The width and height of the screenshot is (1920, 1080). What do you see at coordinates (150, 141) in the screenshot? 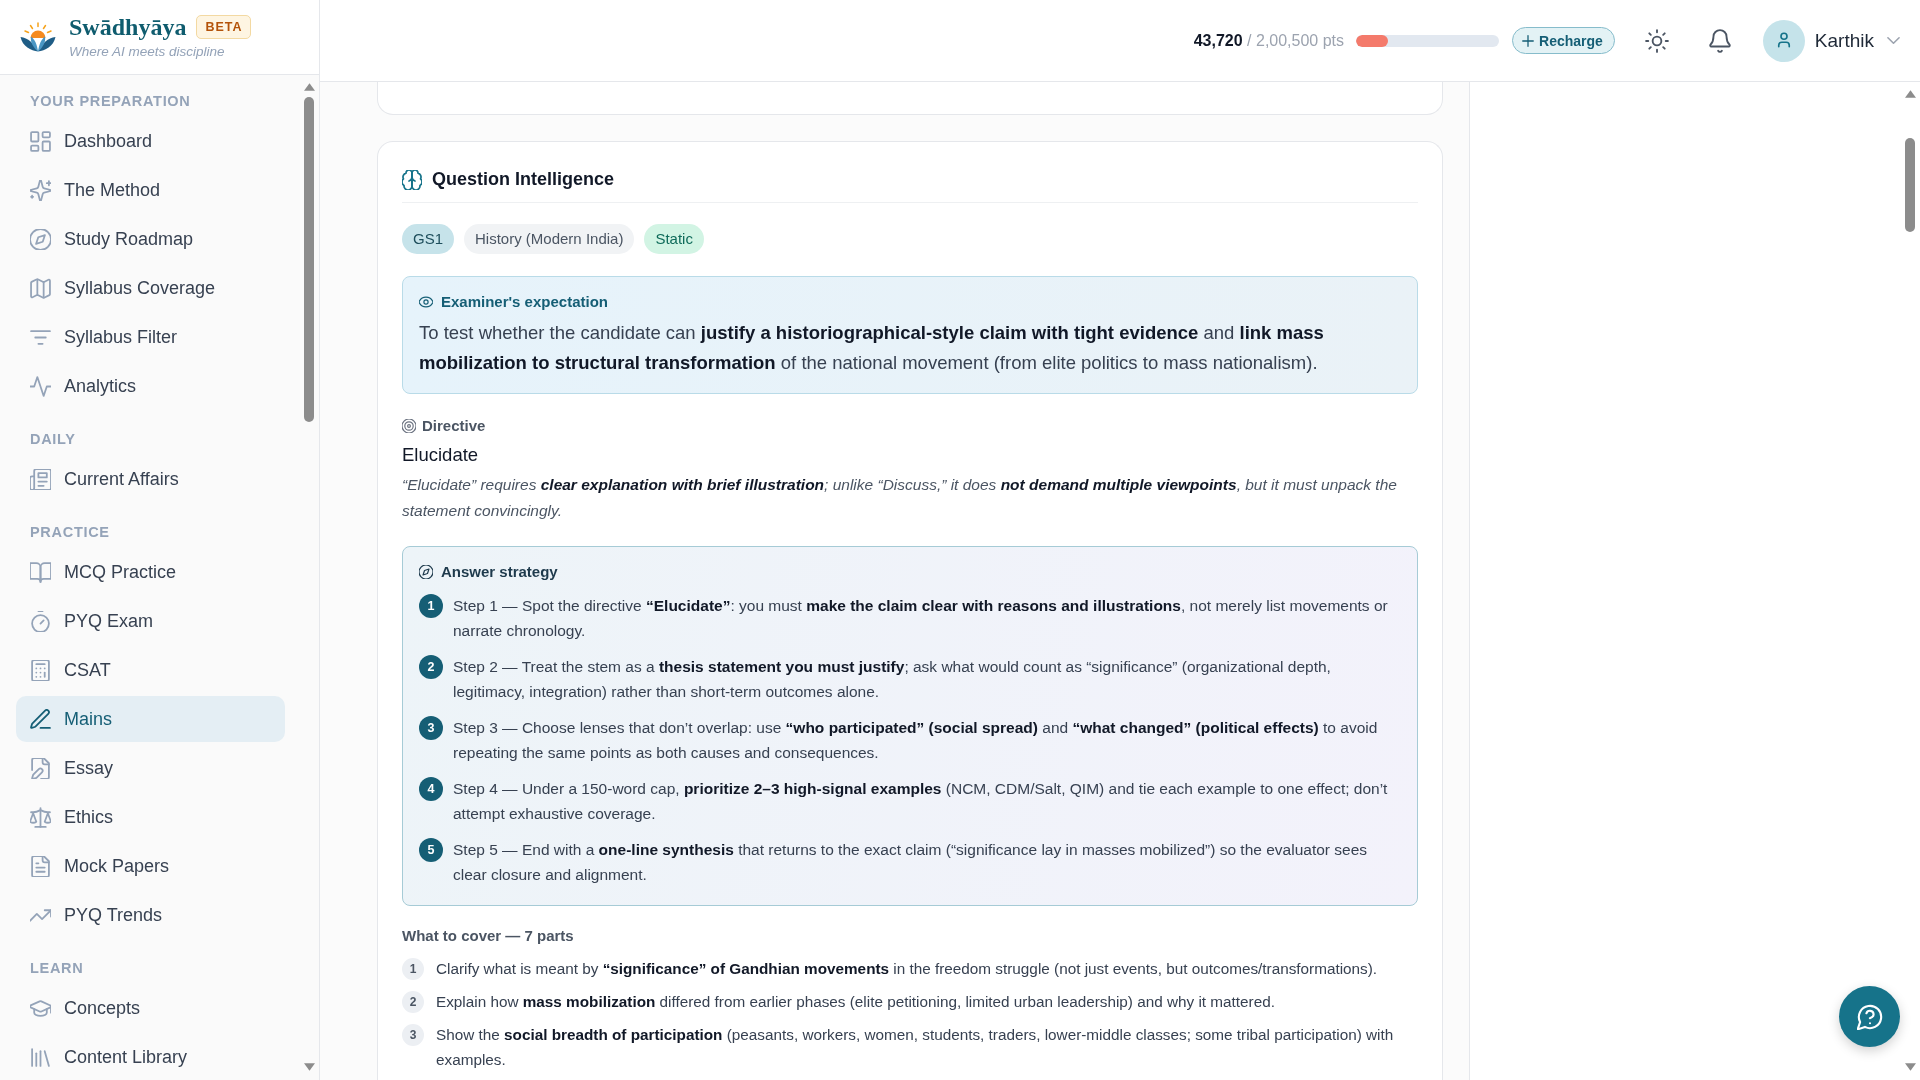
I see `sidebar-item: Dashboard` at bounding box center [150, 141].